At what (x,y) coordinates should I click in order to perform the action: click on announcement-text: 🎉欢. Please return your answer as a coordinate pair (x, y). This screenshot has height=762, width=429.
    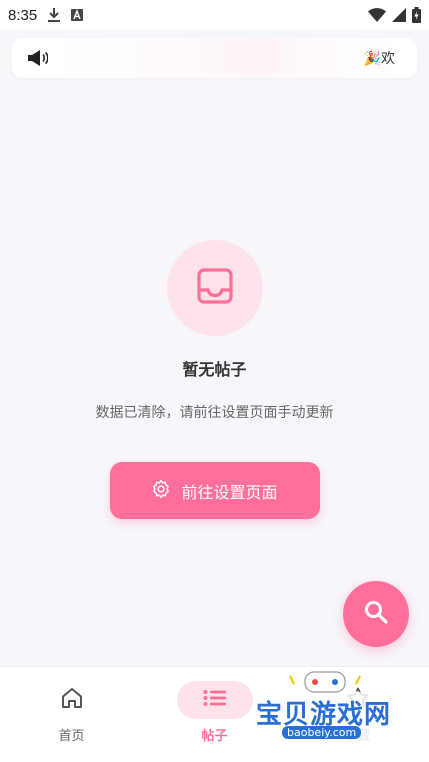
    Looking at the image, I should click on (379, 59).